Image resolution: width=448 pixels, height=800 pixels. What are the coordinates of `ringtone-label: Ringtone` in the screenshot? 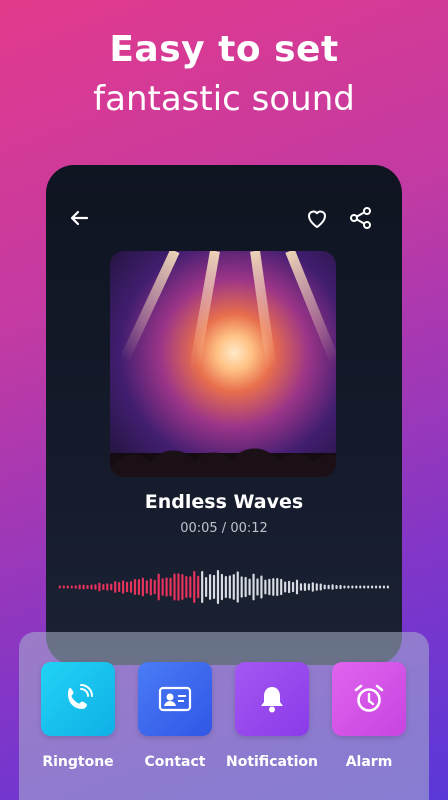 It's located at (78, 762).